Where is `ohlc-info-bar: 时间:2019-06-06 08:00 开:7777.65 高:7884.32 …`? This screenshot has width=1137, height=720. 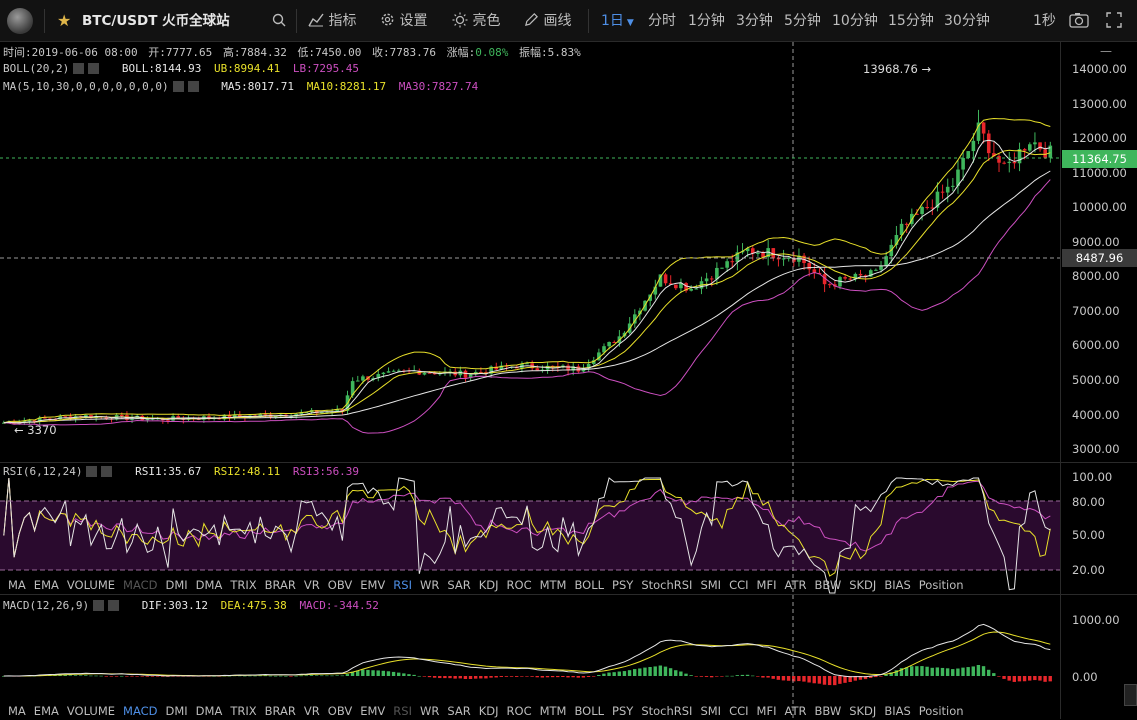 ohlc-info-bar: 时间:2019-06-06 08:00 开:7777.65 高:7884.32 … is located at coordinates (292, 52).